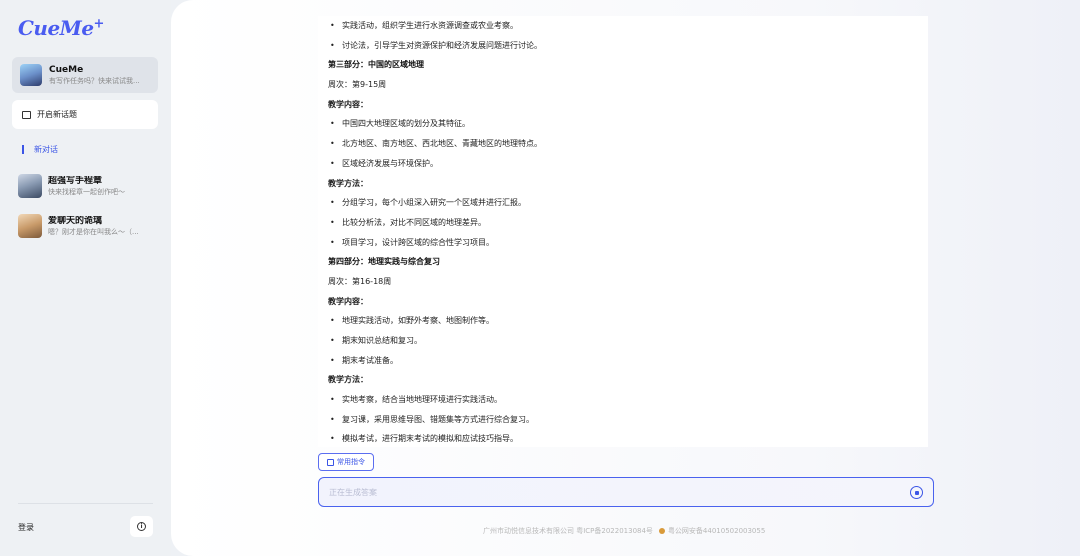 This screenshot has height=556, width=1080. I want to click on common-commands-button: 常用指令, so click(346, 462).